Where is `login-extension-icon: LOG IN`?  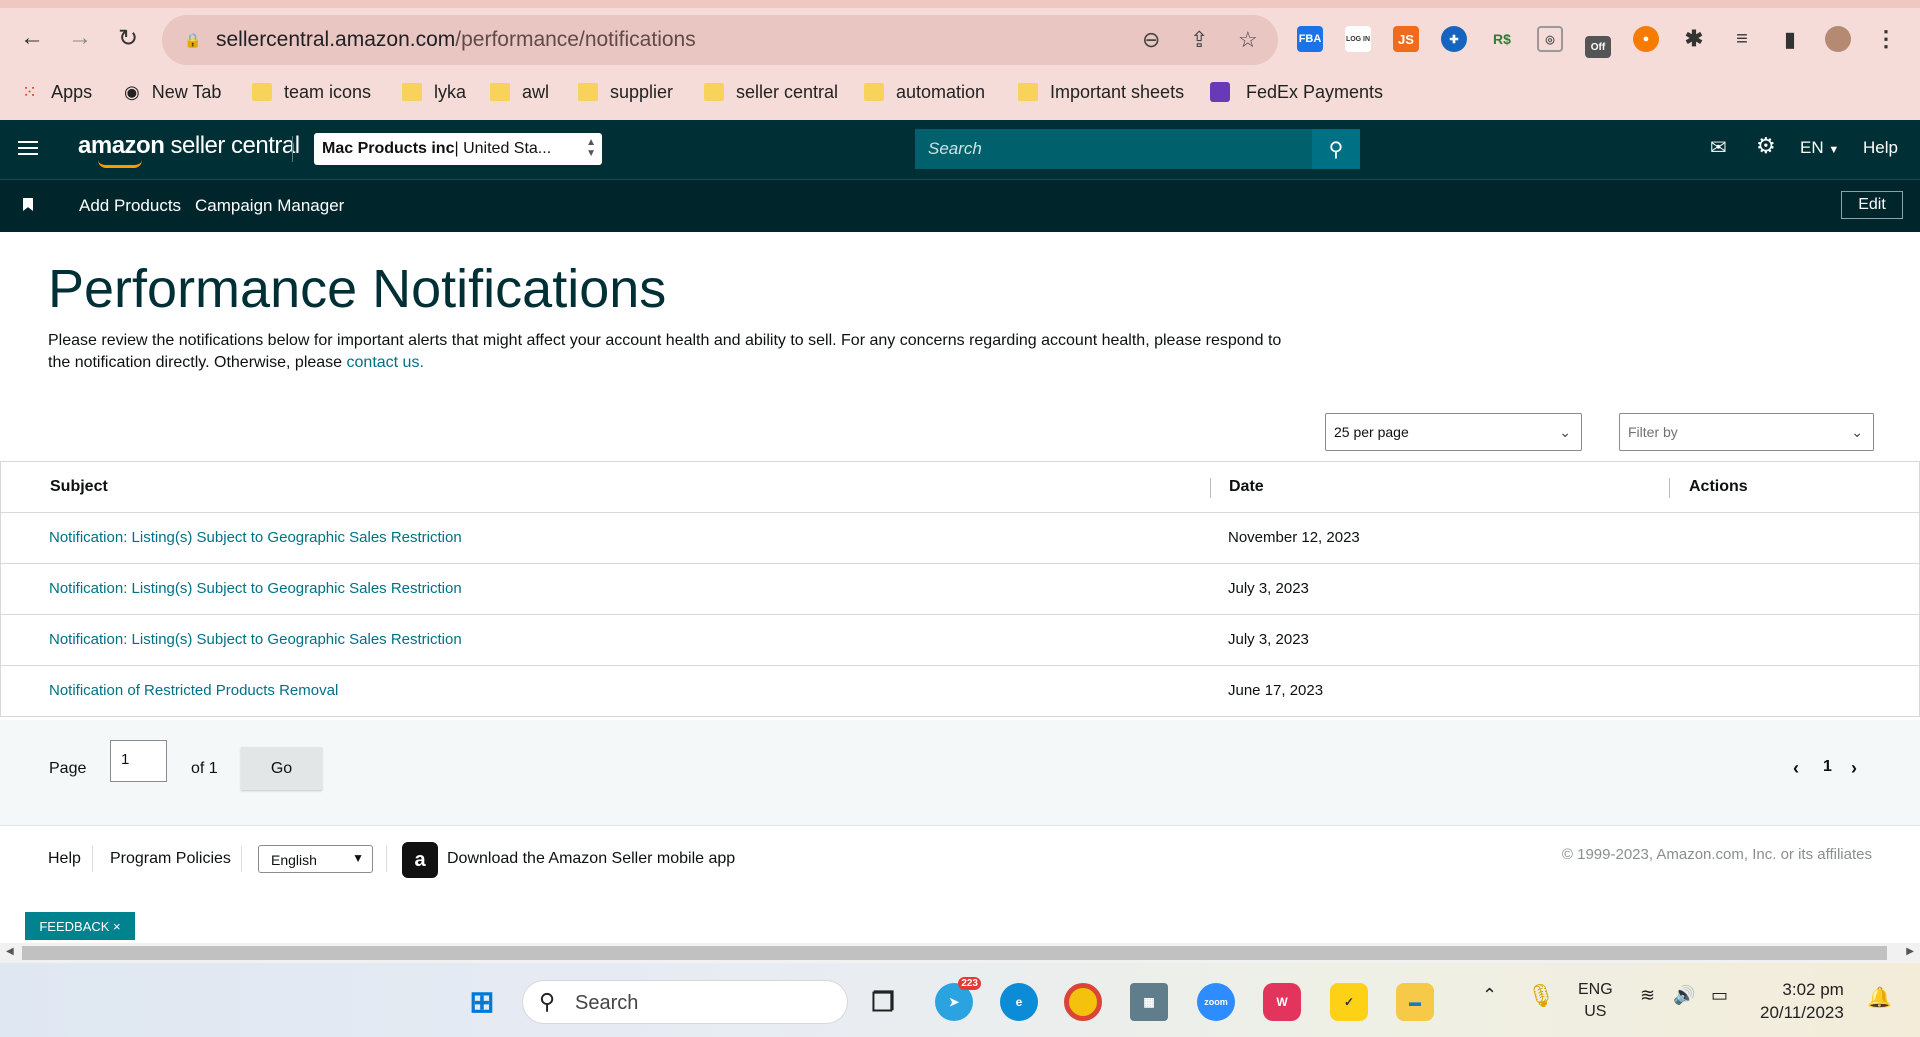 login-extension-icon: LOG IN is located at coordinates (1358, 39).